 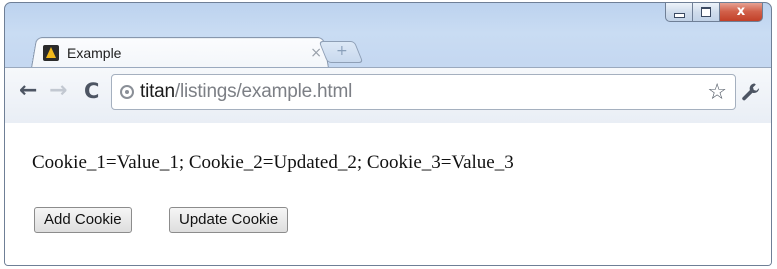 I want to click on bookmark-star-icon: ☆, so click(x=717, y=92).